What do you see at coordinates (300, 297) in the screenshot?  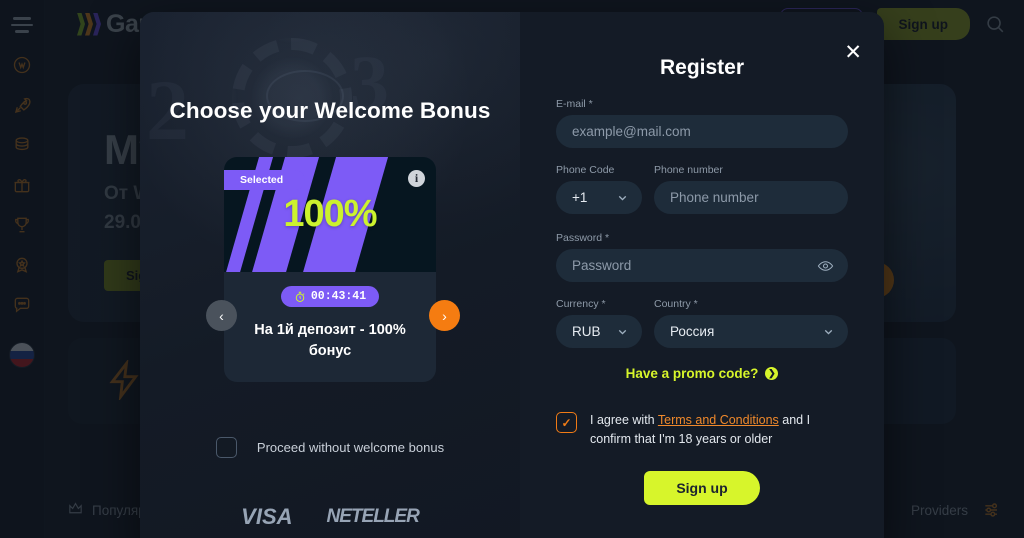 I see `stopwatch-icon` at bounding box center [300, 297].